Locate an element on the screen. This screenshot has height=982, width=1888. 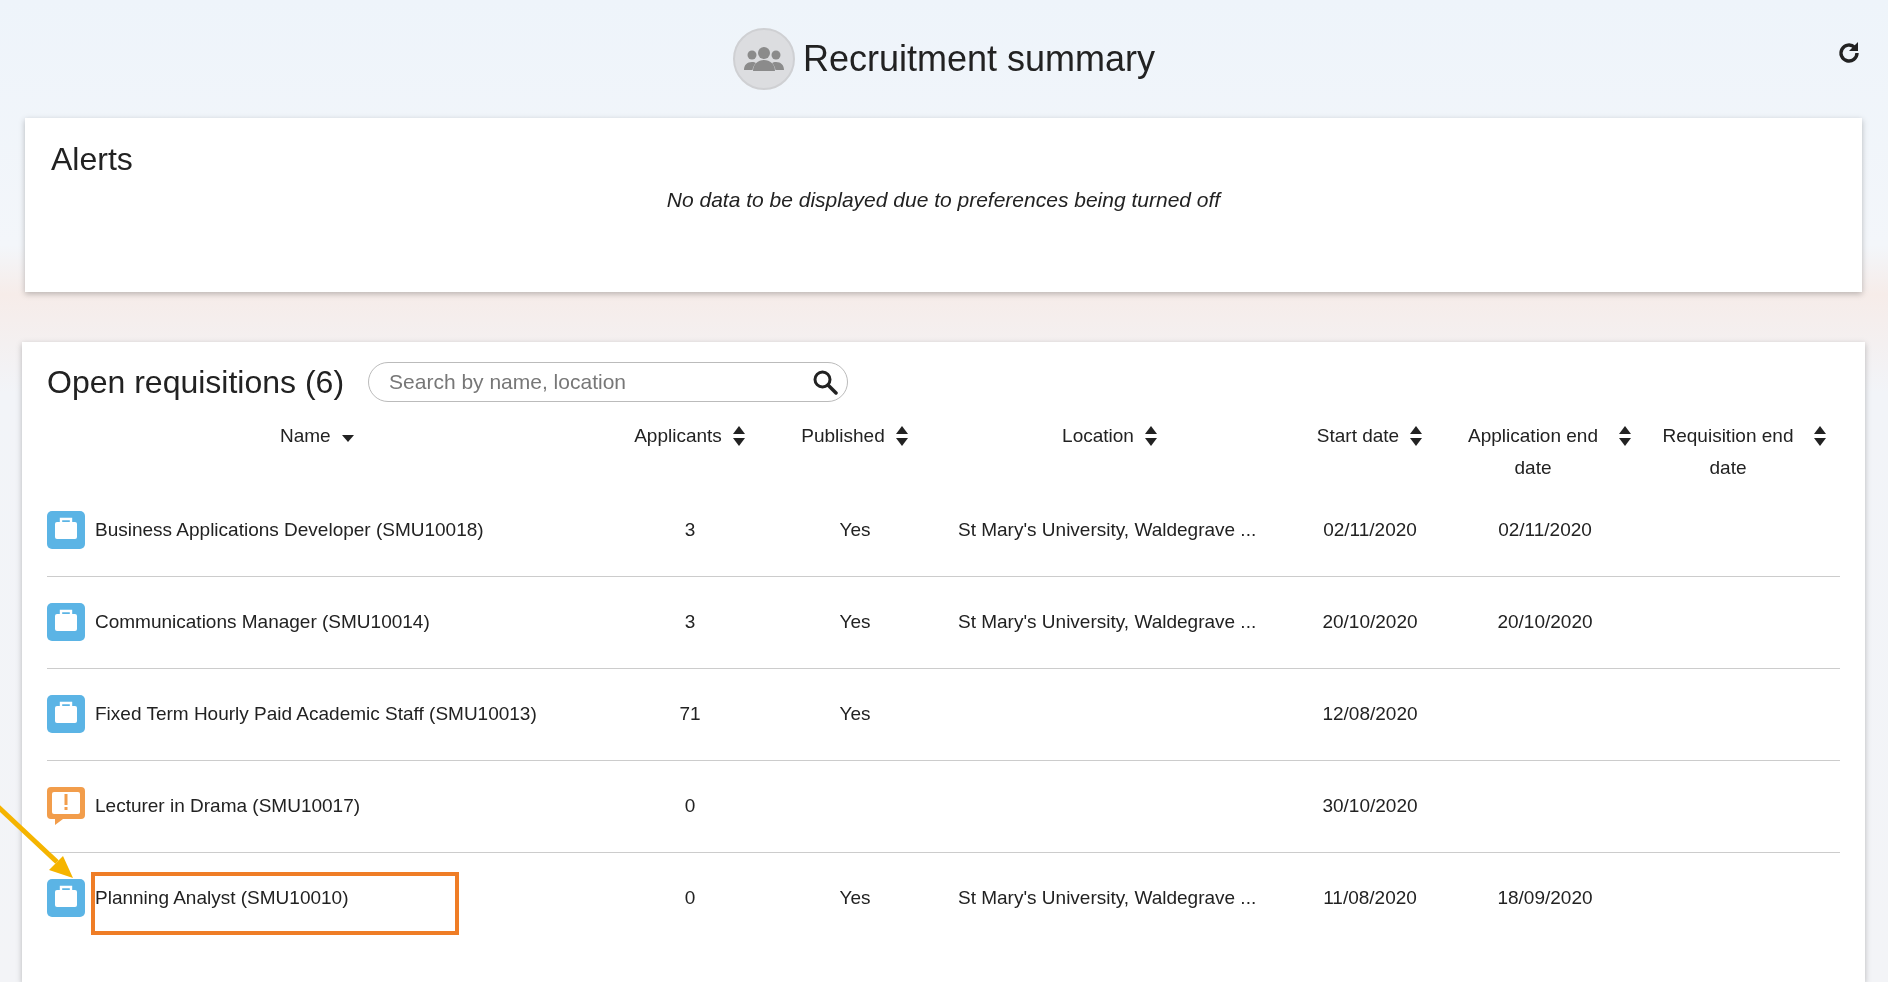
date-cell: 30/10/2020 is located at coordinates (1370, 805).